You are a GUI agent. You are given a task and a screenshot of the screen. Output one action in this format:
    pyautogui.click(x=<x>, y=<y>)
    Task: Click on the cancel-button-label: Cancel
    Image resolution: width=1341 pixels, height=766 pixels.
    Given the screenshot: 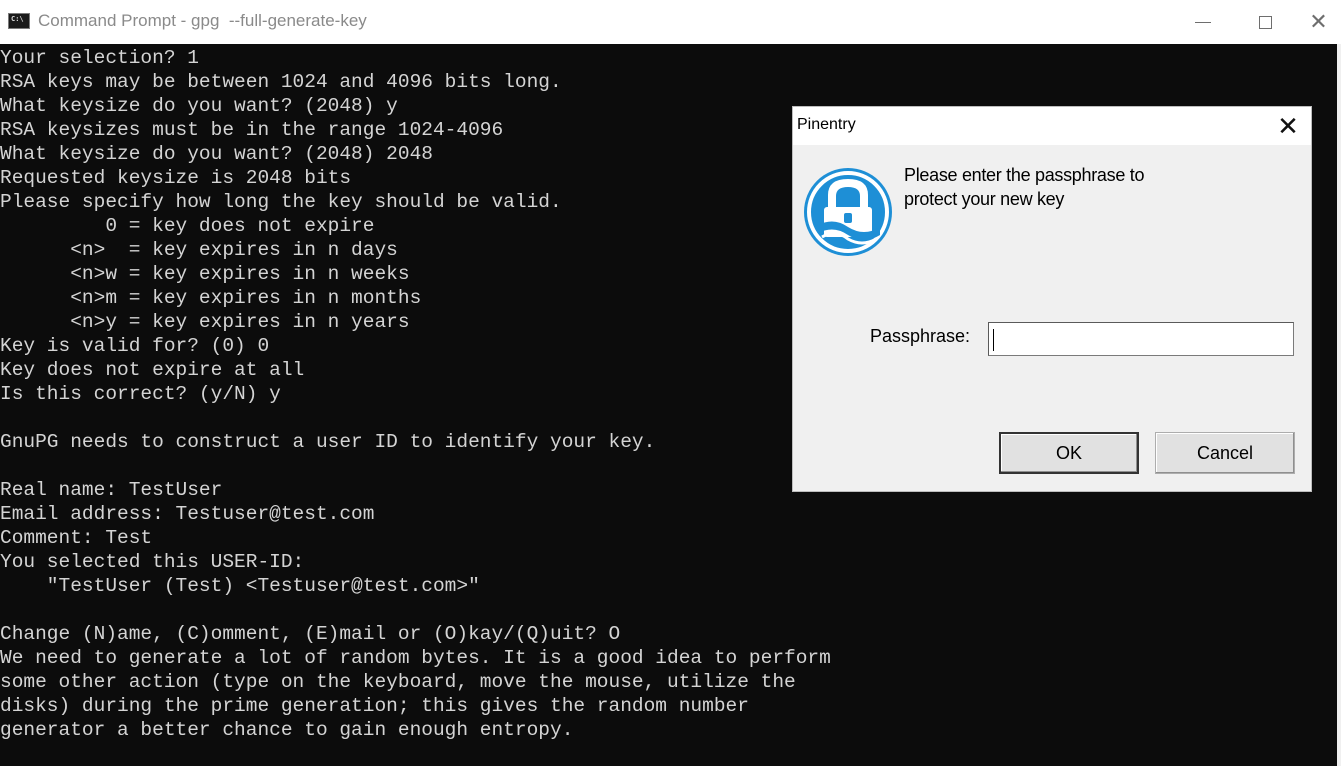 What is the action you would take?
    pyautogui.click(x=1225, y=452)
    